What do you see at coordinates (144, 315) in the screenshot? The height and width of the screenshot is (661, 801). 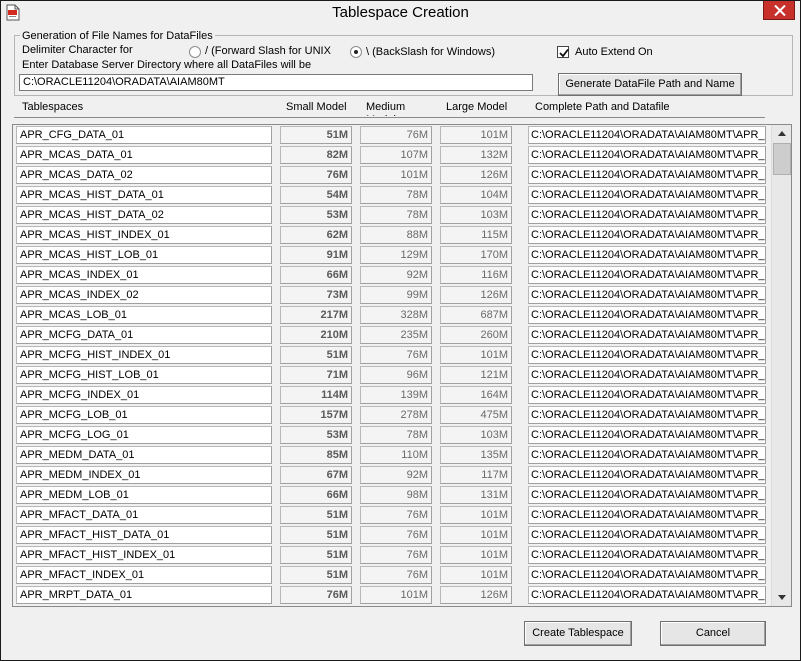 I see `tablespace-name-cell: APR_MCAS_LOB_01` at bounding box center [144, 315].